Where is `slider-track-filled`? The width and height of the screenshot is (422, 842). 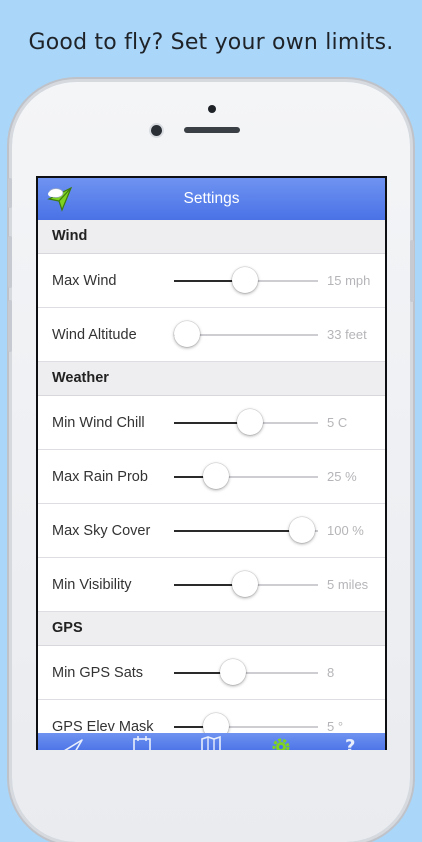 slider-track-filled is located at coordinates (238, 531).